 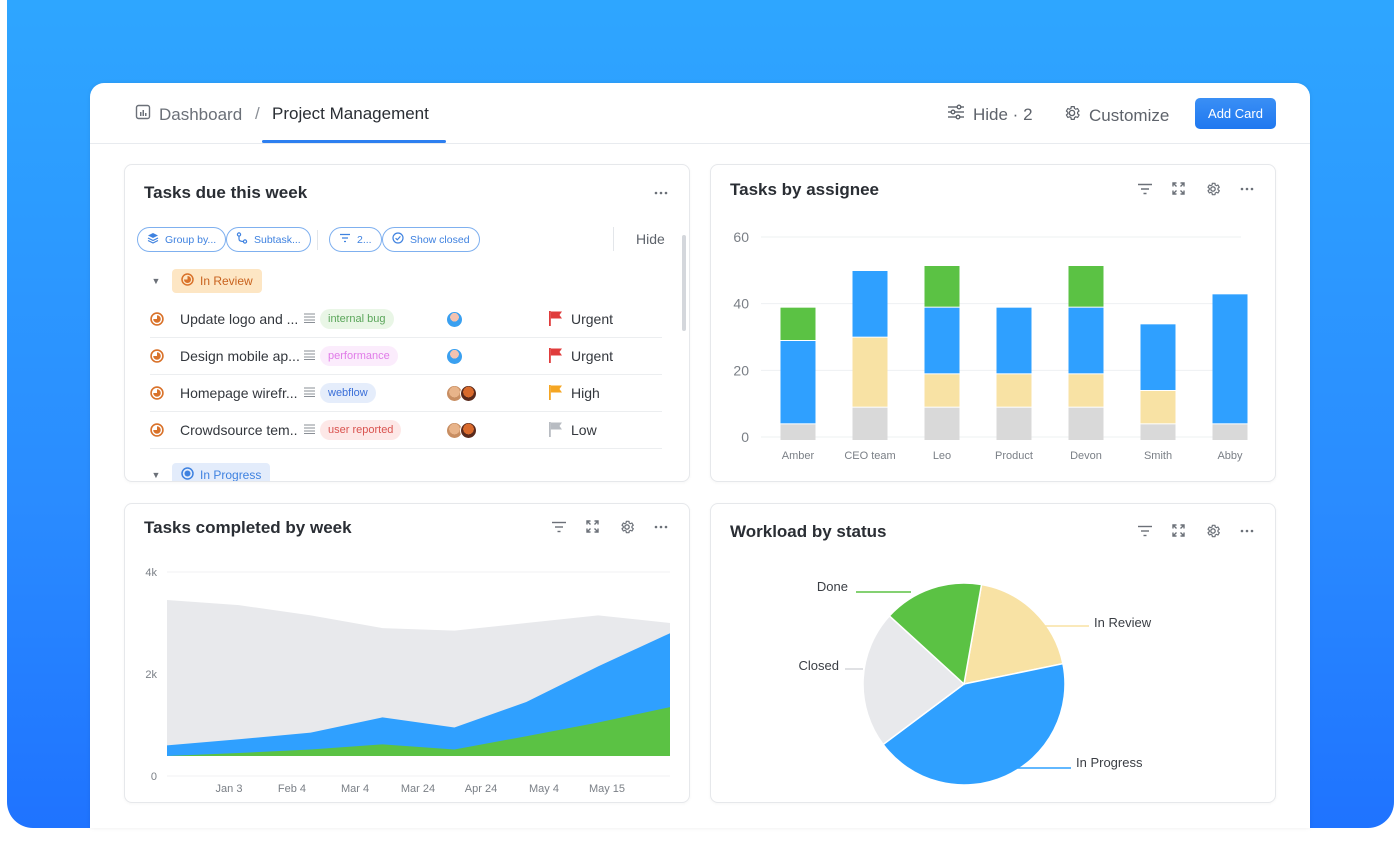 What do you see at coordinates (468, 393) in the screenshot?
I see `avatar` at bounding box center [468, 393].